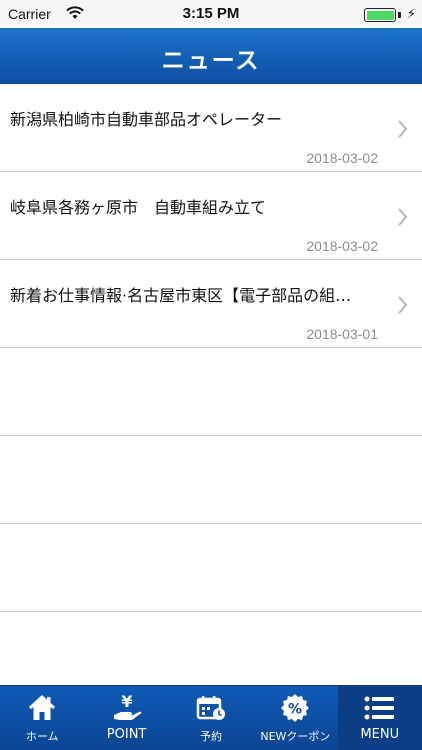  I want to click on news-item-date: 2018-03-01, so click(342, 334).